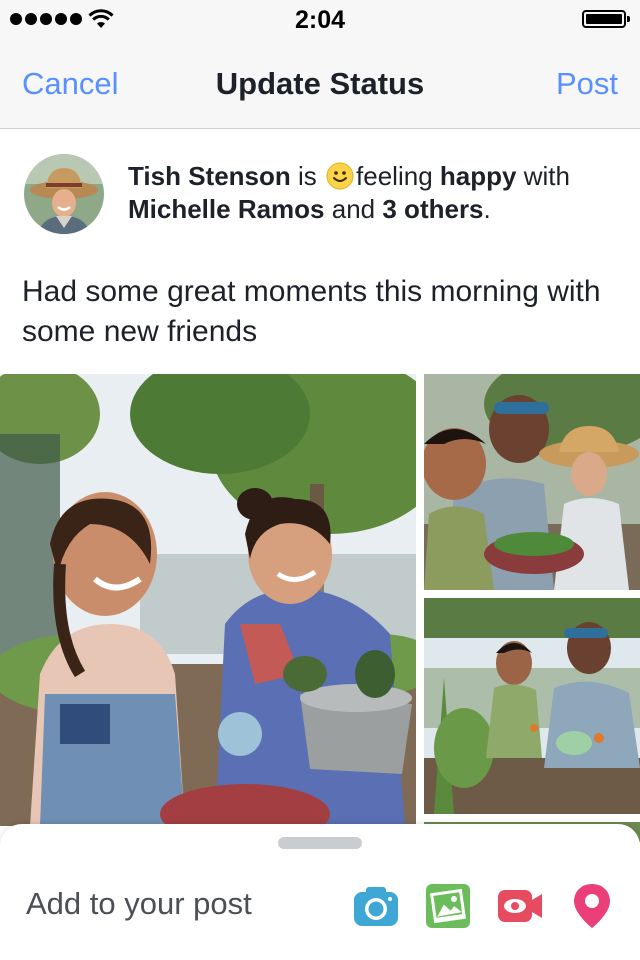 The image size is (640, 960). Describe the element at coordinates (353, 209) in the screenshot. I see `and-text: and` at that location.